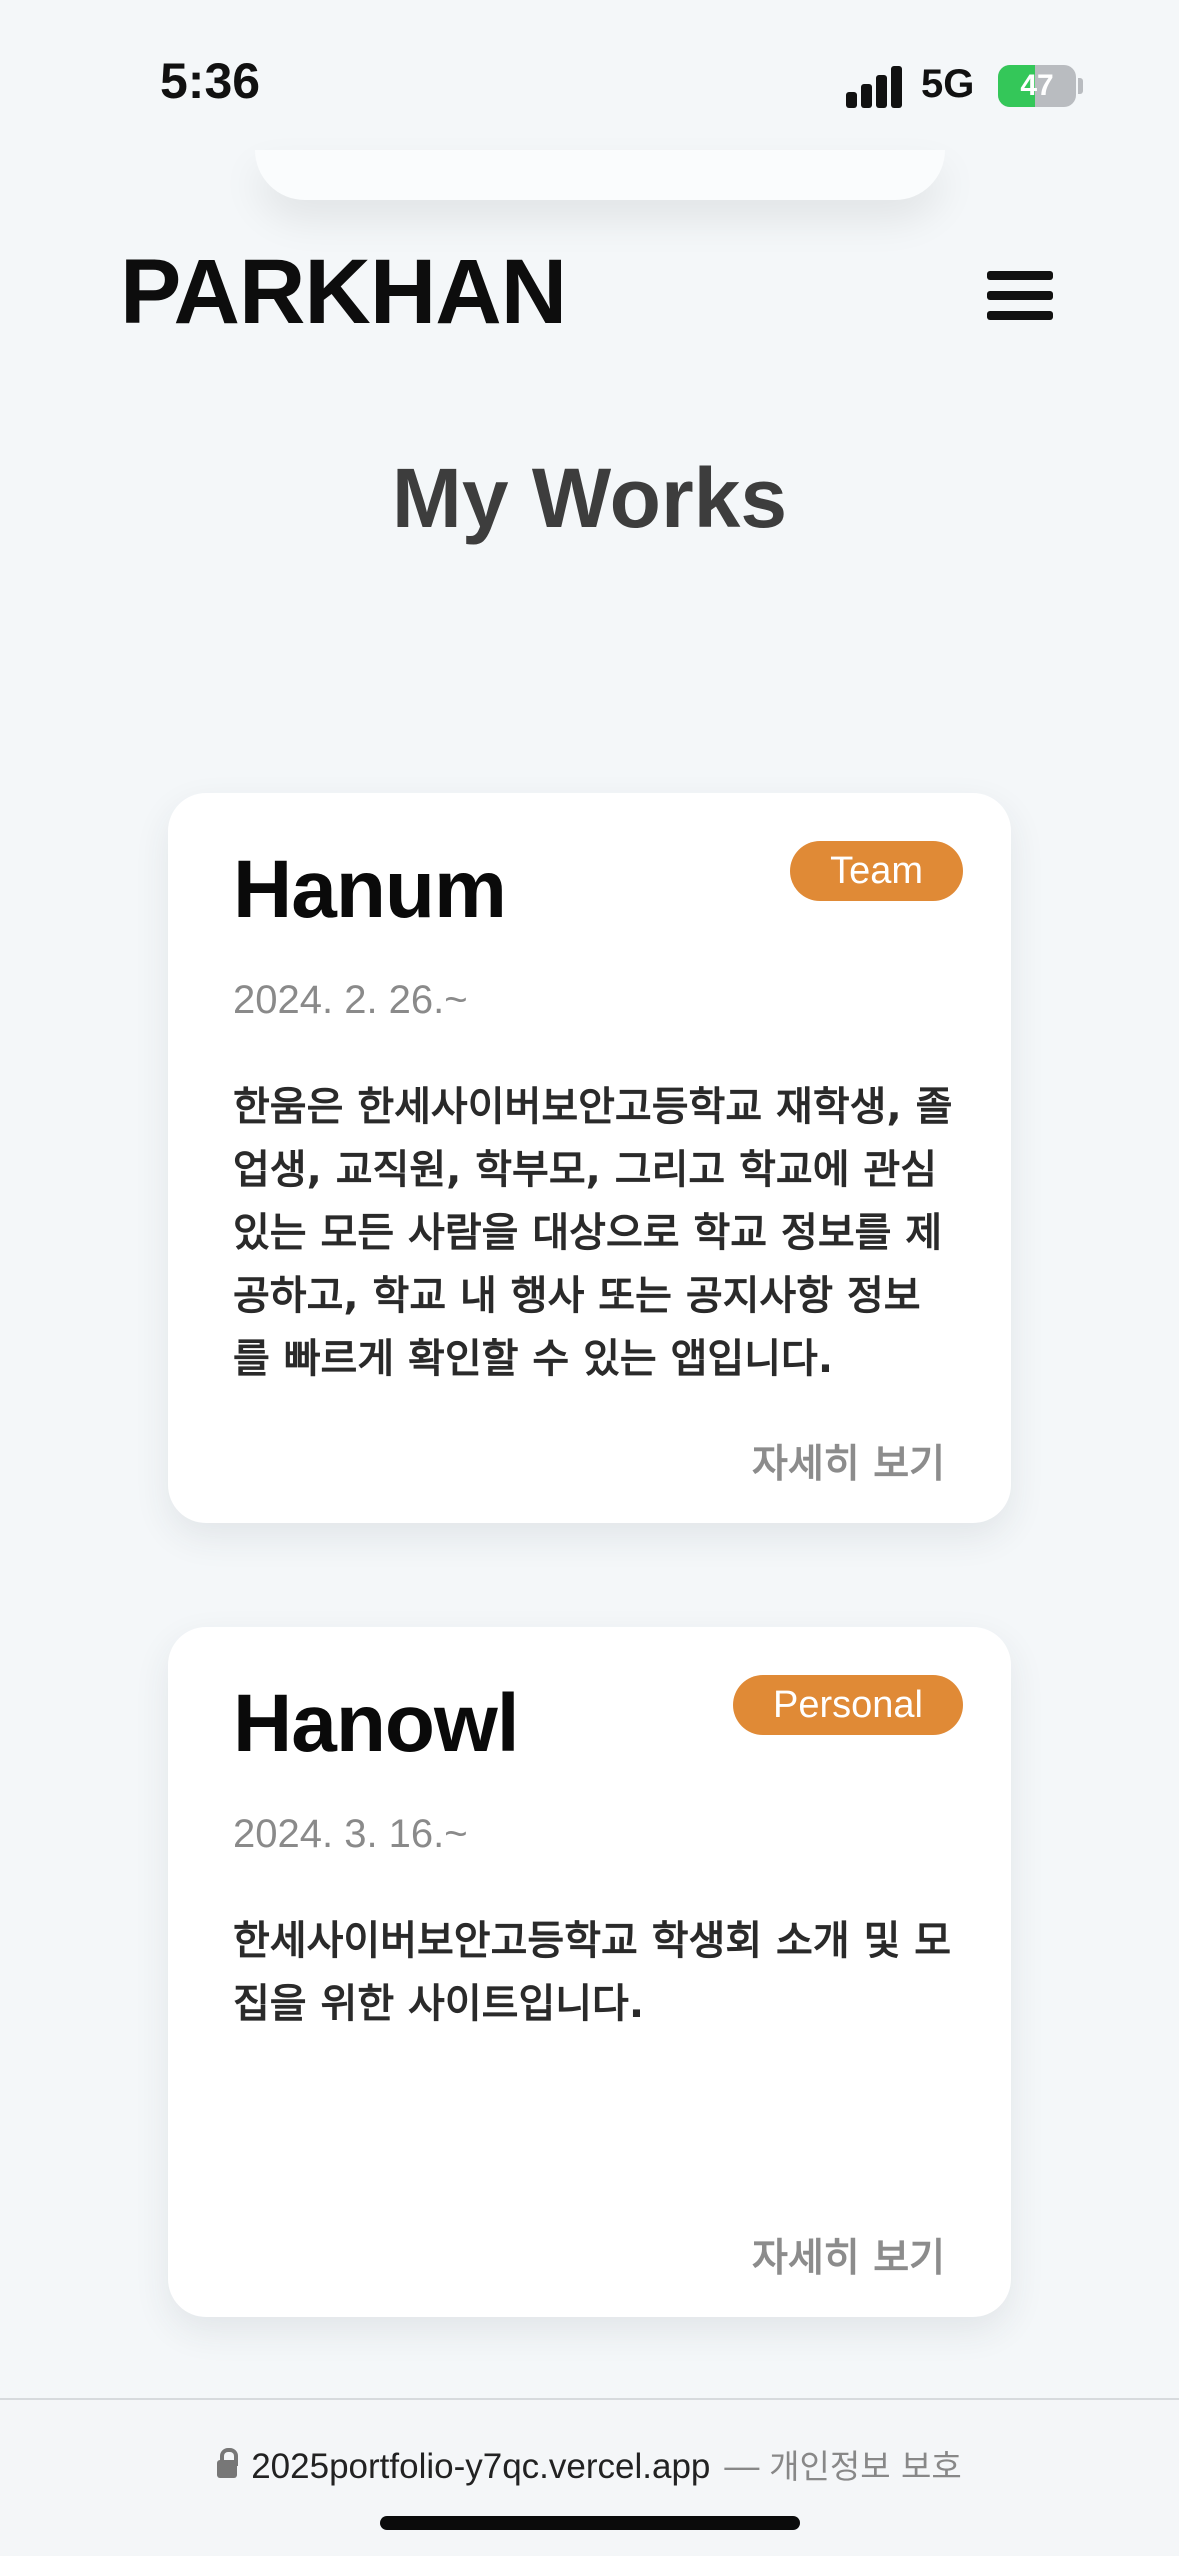 The height and width of the screenshot is (2556, 1179). What do you see at coordinates (865, 2466) in the screenshot?
I see `privacy-label: 개인정보 보호` at bounding box center [865, 2466].